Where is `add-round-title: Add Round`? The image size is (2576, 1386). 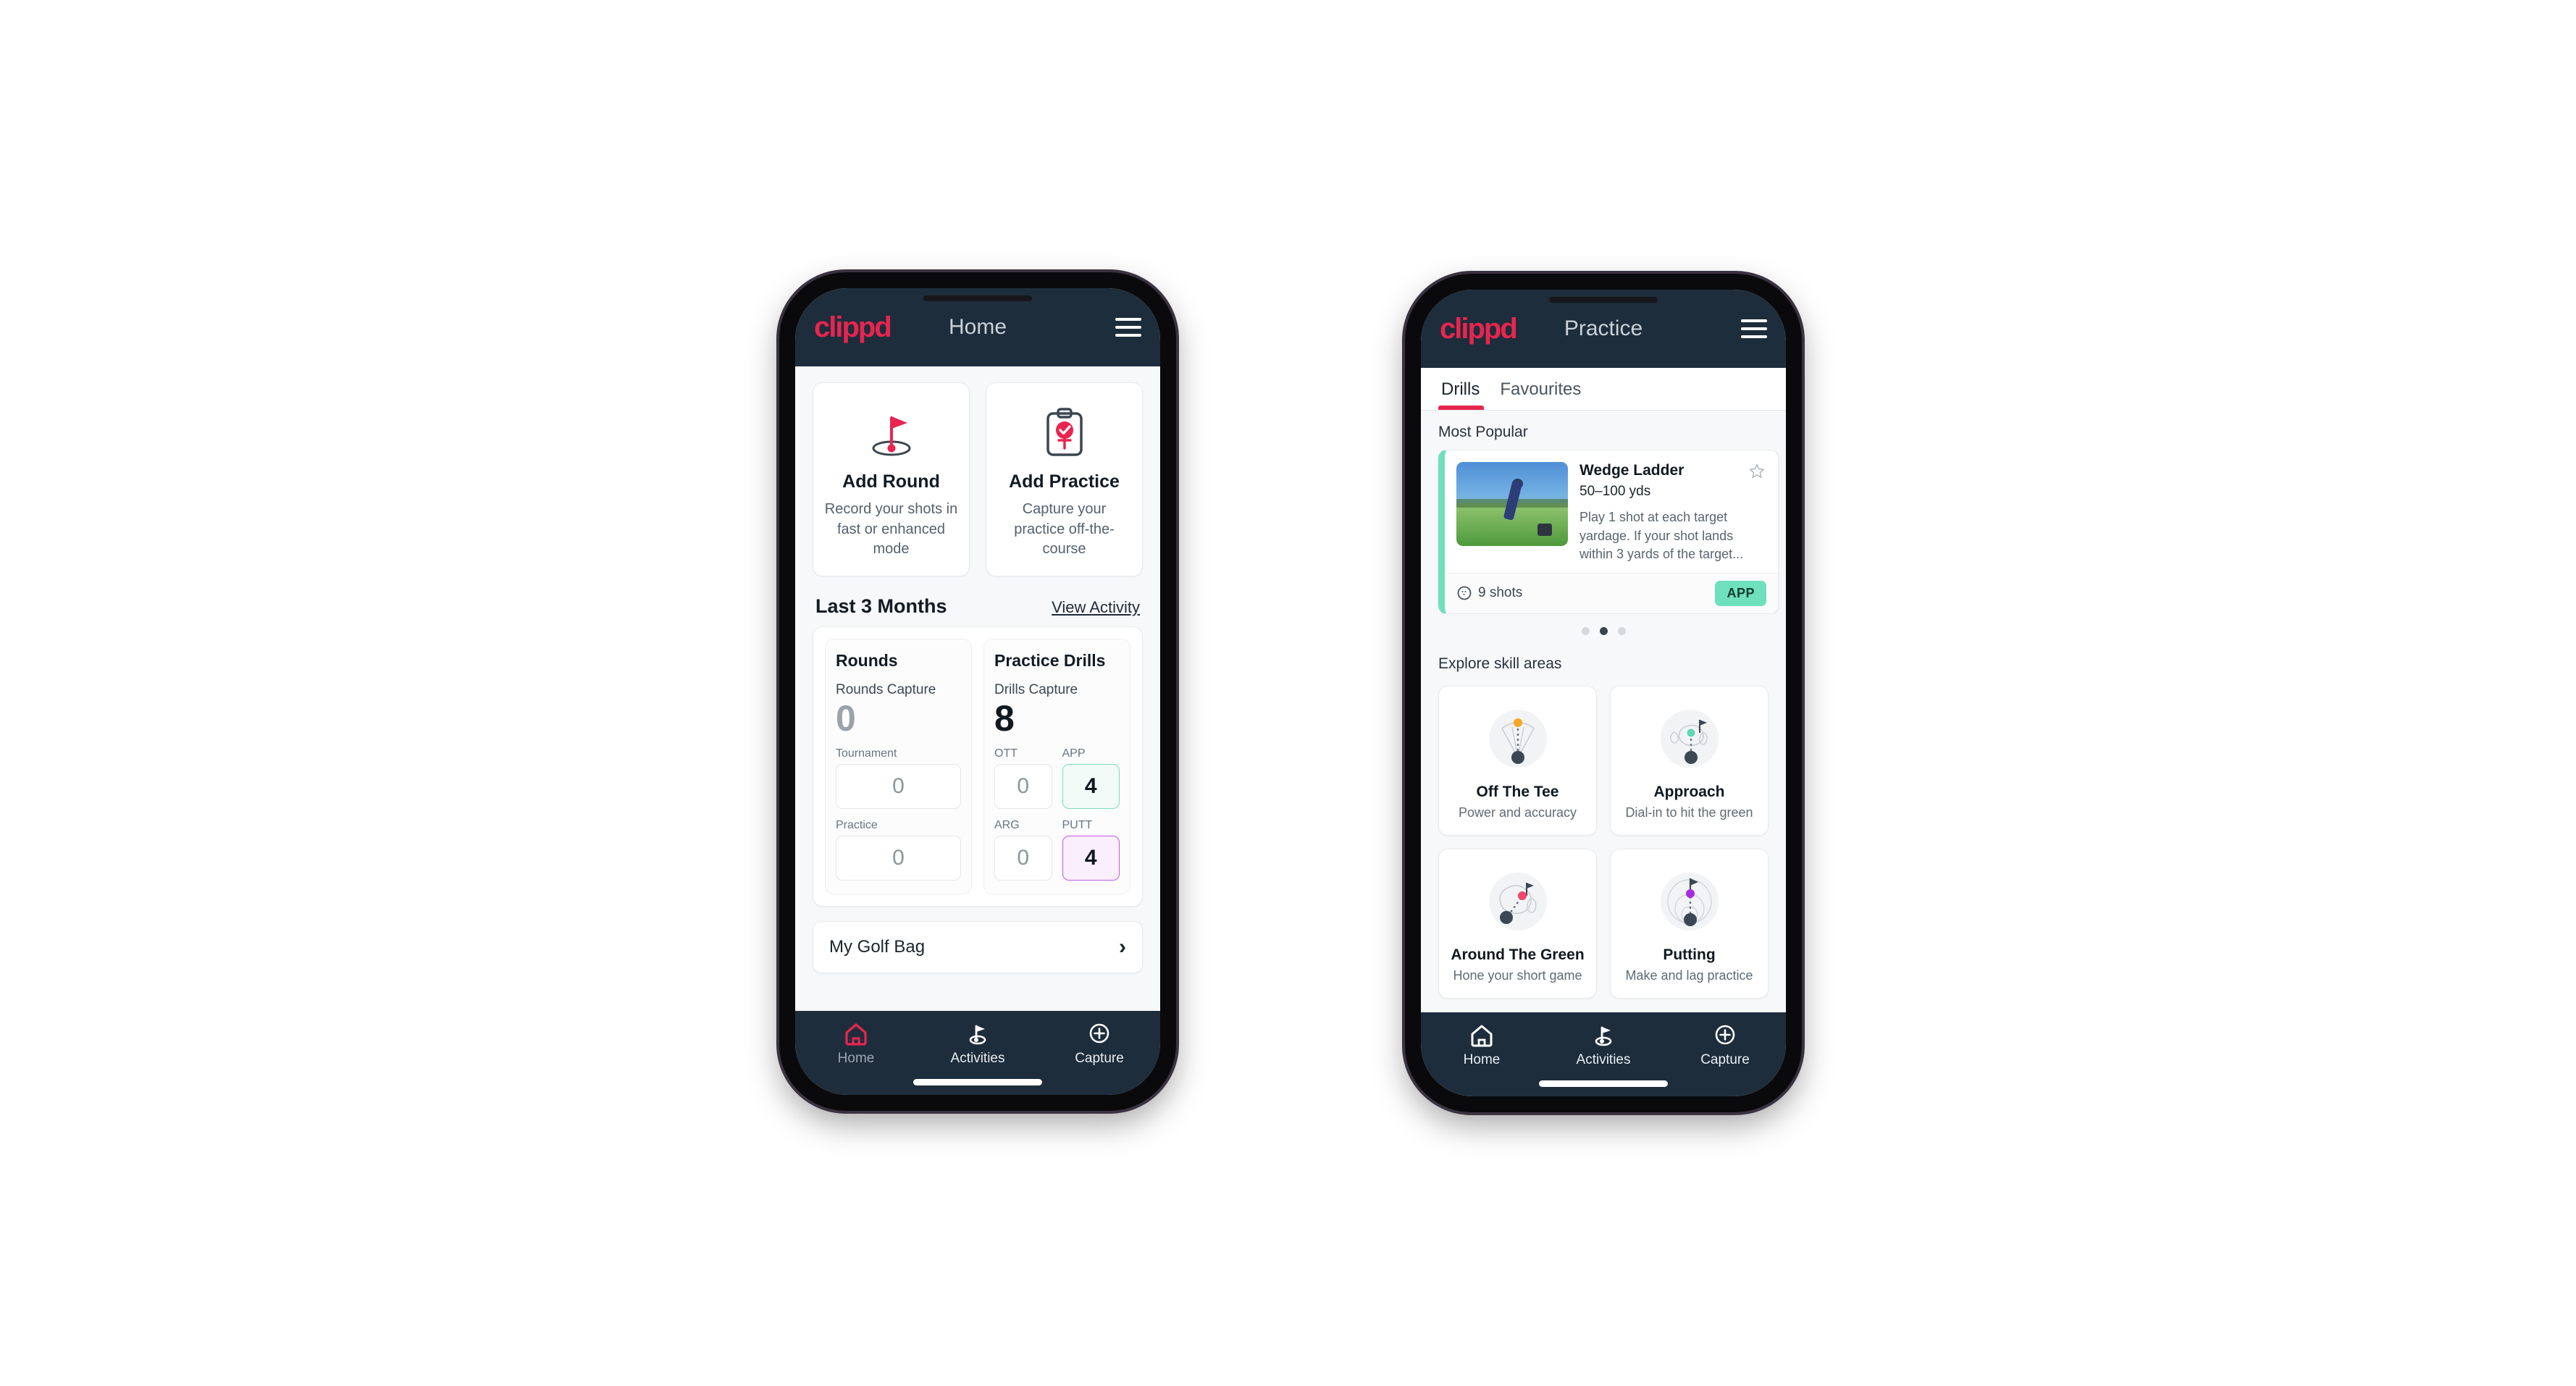
add-round-title: Add Round is located at coordinates (891, 481).